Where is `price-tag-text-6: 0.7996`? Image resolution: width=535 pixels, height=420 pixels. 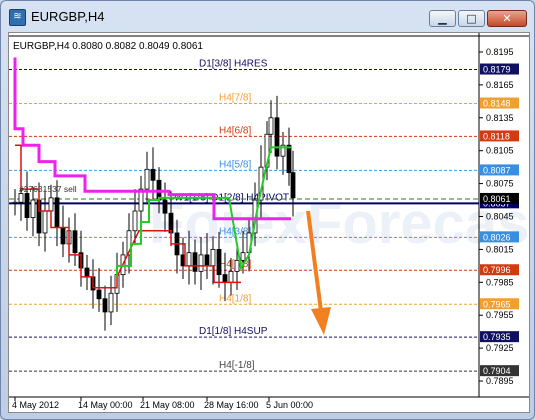
price-tag-text-6: 0.7996 is located at coordinates (497, 270).